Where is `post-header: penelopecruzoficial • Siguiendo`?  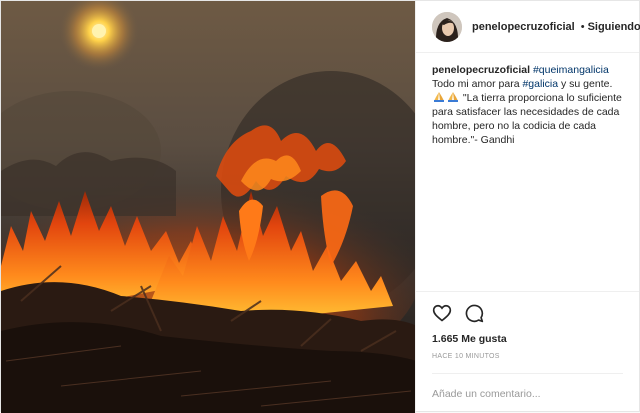
post-header: penelopecruzoficial • Siguiendo is located at coordinates (528, 27).